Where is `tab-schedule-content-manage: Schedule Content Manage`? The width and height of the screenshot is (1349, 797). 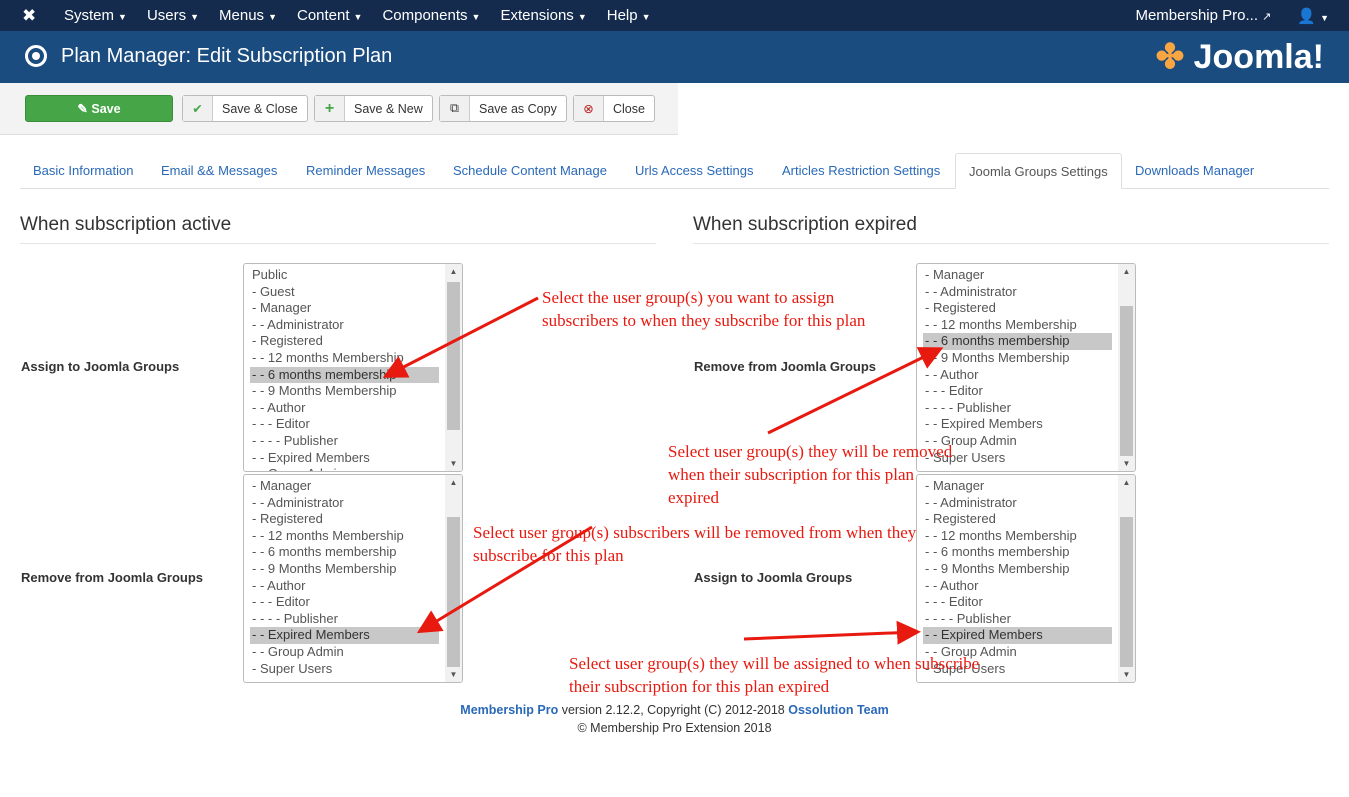
tab-schedule-content-manage: Schedule Content Manage is located at coordinates (530, 171).